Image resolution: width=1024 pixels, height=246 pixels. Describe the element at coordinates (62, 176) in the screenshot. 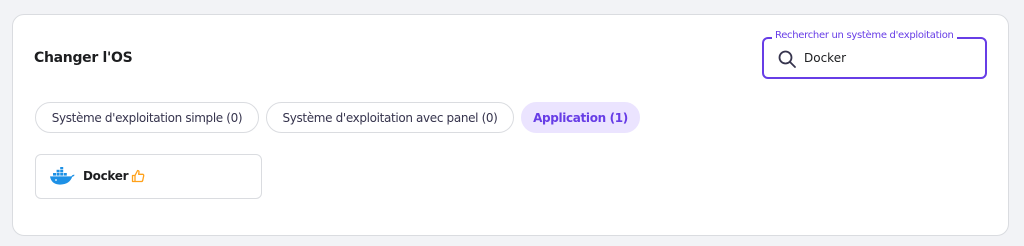

I see `docker-logo` at that location.